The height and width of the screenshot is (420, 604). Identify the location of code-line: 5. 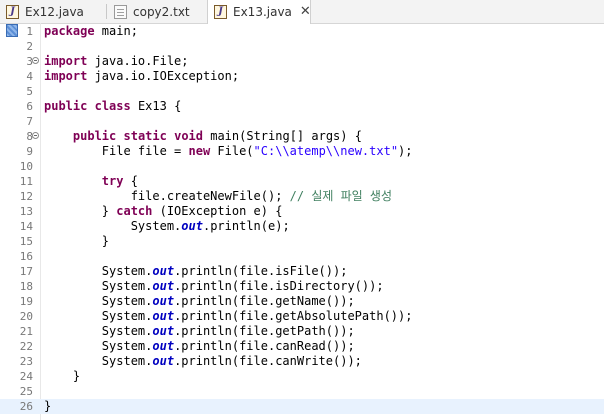
(302, 91).